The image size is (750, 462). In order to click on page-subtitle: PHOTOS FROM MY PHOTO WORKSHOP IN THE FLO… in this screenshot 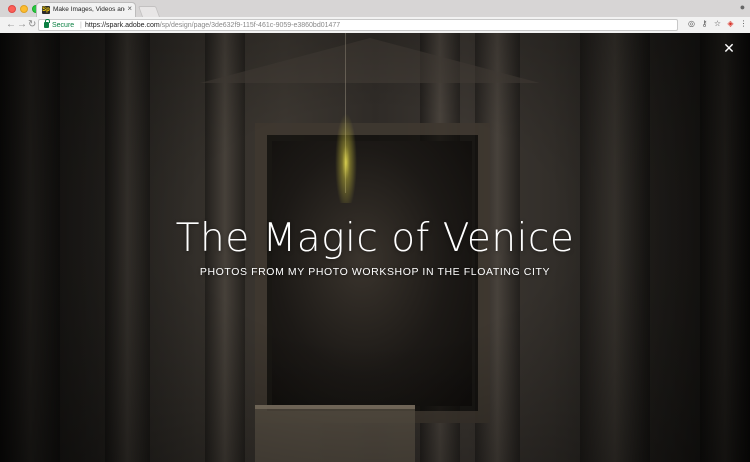, I will do `click(375, 272)`.